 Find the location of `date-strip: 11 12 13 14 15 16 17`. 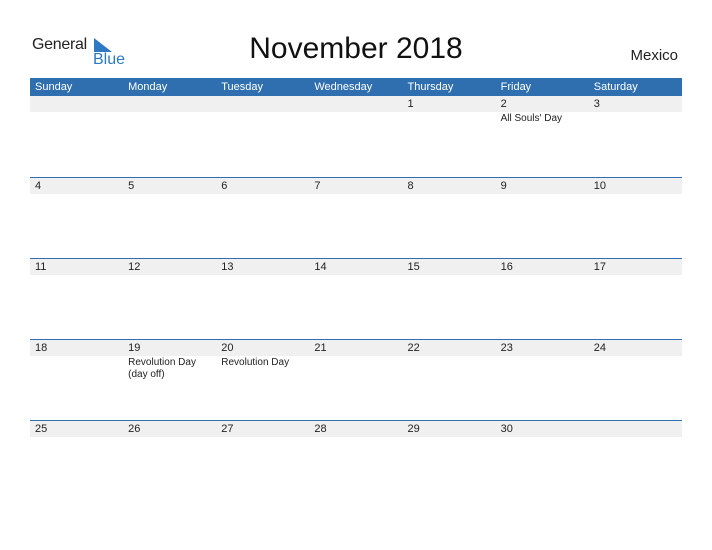

date-strip: 11 12 13 14 15 16 17 is located at coordinates (356, 267).